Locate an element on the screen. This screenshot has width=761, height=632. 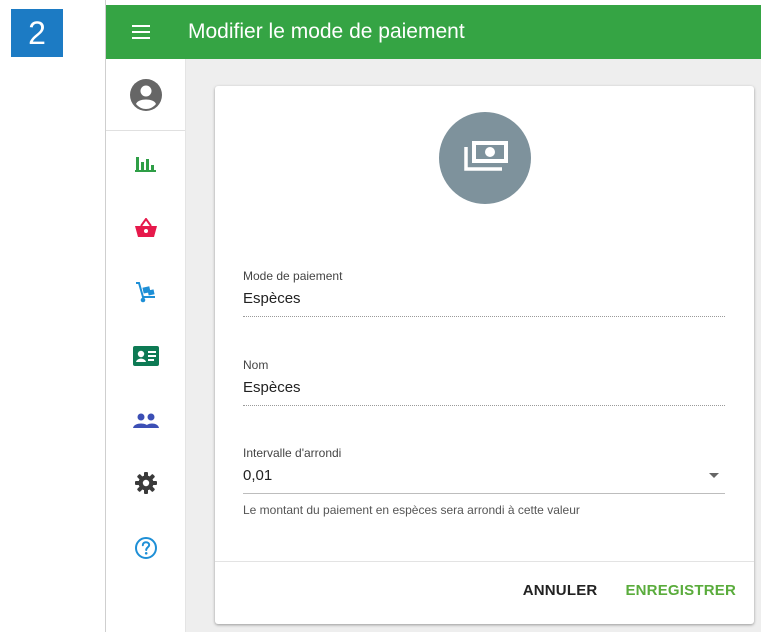
name-value: Espèces is located at coordinates (272, 387).